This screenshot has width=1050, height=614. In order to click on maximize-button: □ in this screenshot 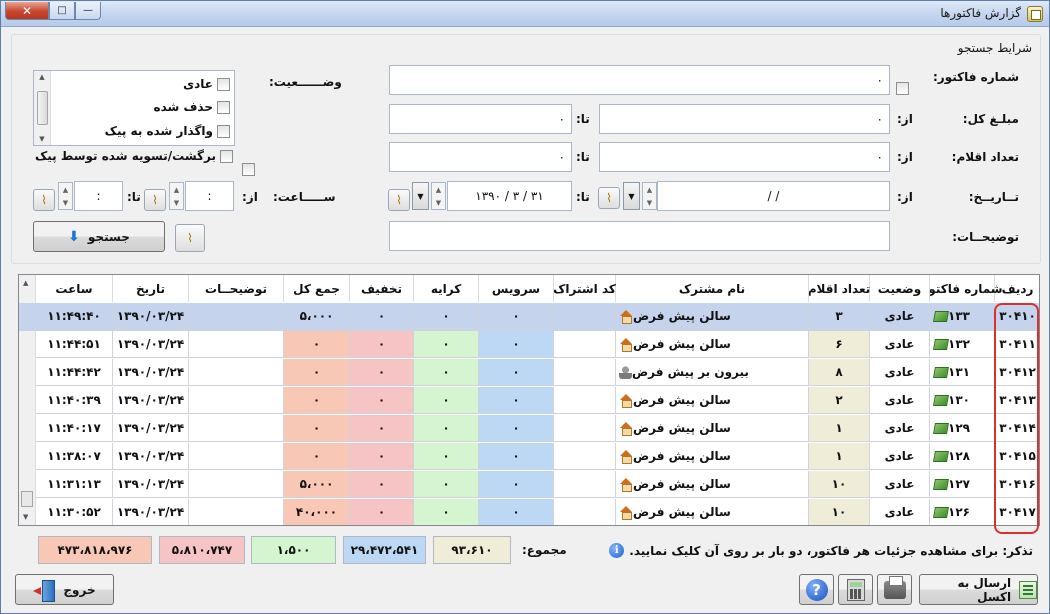, I will do `click(62, 11)`.